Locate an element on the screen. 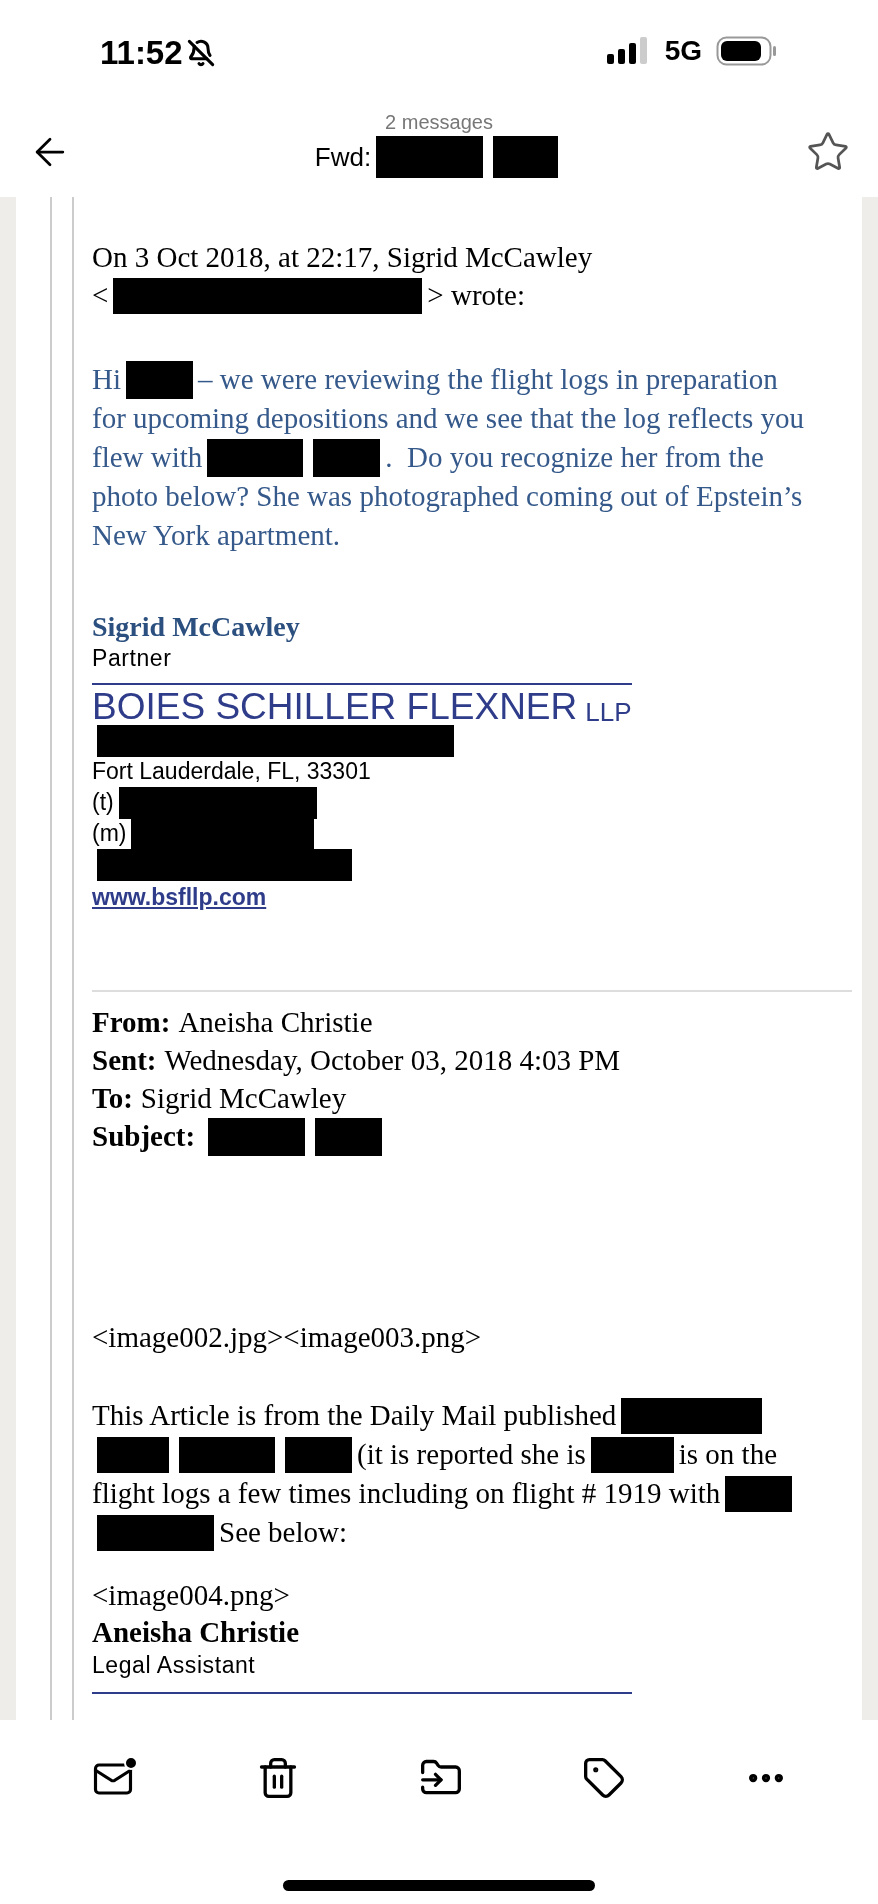  field-value: Wednesday, October 03, 2018 4:03 PM is located at coordinates (392, 1061).